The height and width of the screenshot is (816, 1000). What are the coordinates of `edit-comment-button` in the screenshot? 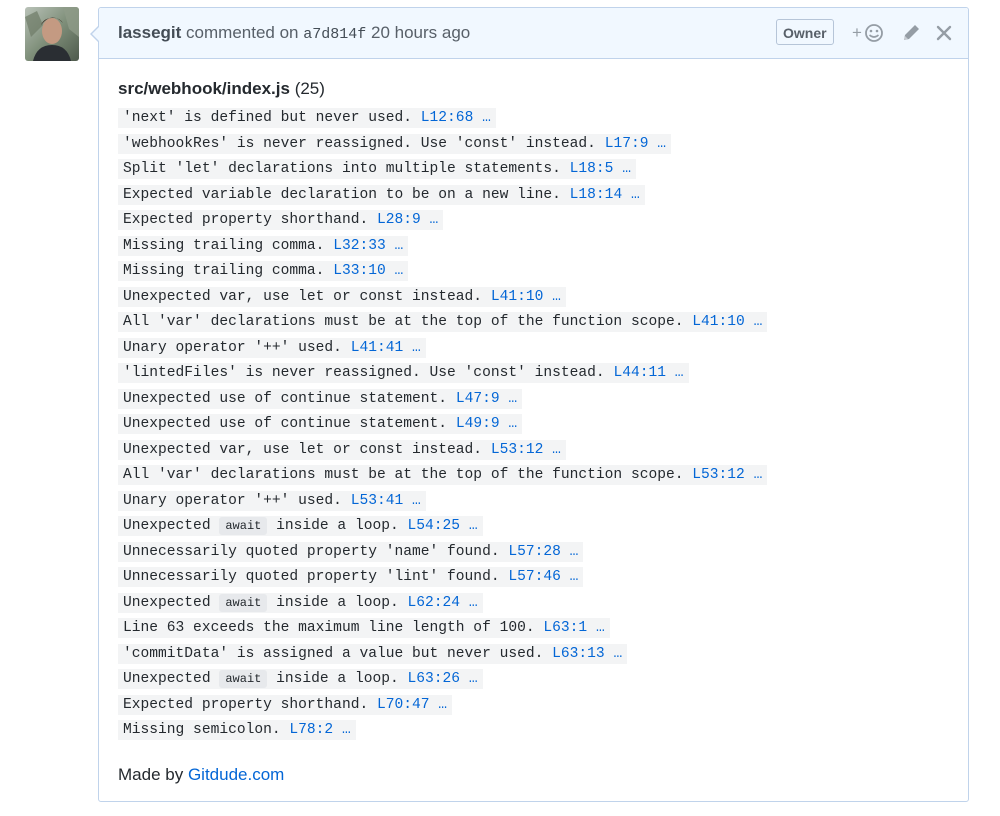 It's located at (911, 33).